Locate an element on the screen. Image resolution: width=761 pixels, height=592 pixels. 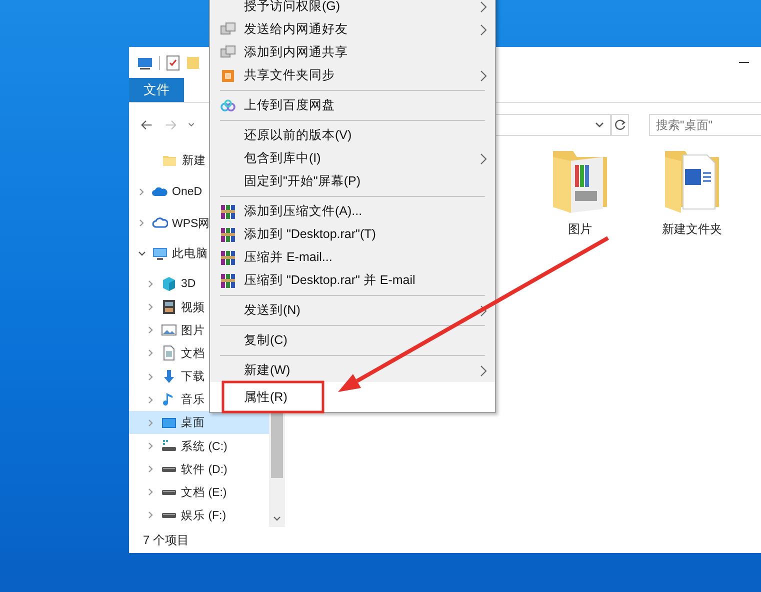
menu-item: 固定到"开始"屏幕(P) is located at coordinates (352, 181).